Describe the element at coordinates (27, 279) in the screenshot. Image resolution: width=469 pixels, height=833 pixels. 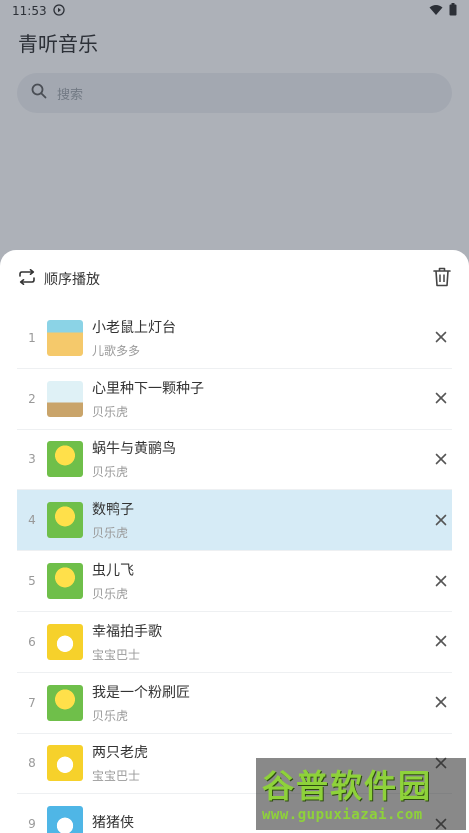
I see `repeat-icon` at that location.